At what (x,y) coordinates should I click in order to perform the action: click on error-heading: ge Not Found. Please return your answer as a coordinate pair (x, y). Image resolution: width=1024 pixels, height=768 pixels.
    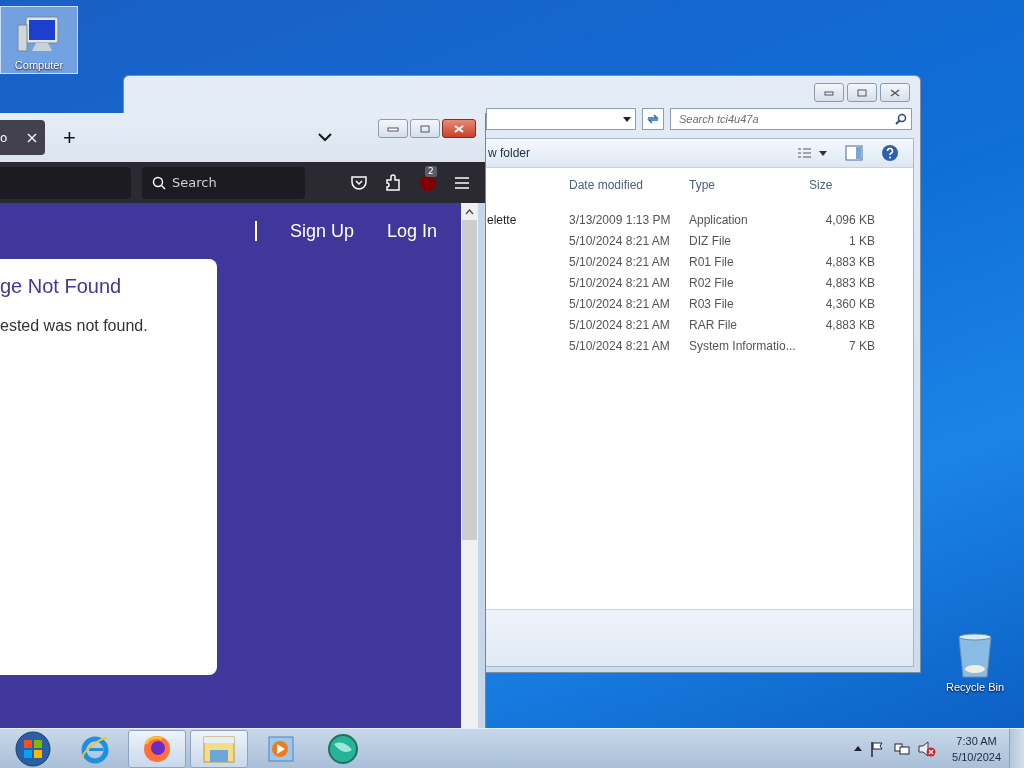
    Looking at the image, I should click on (61, 286).